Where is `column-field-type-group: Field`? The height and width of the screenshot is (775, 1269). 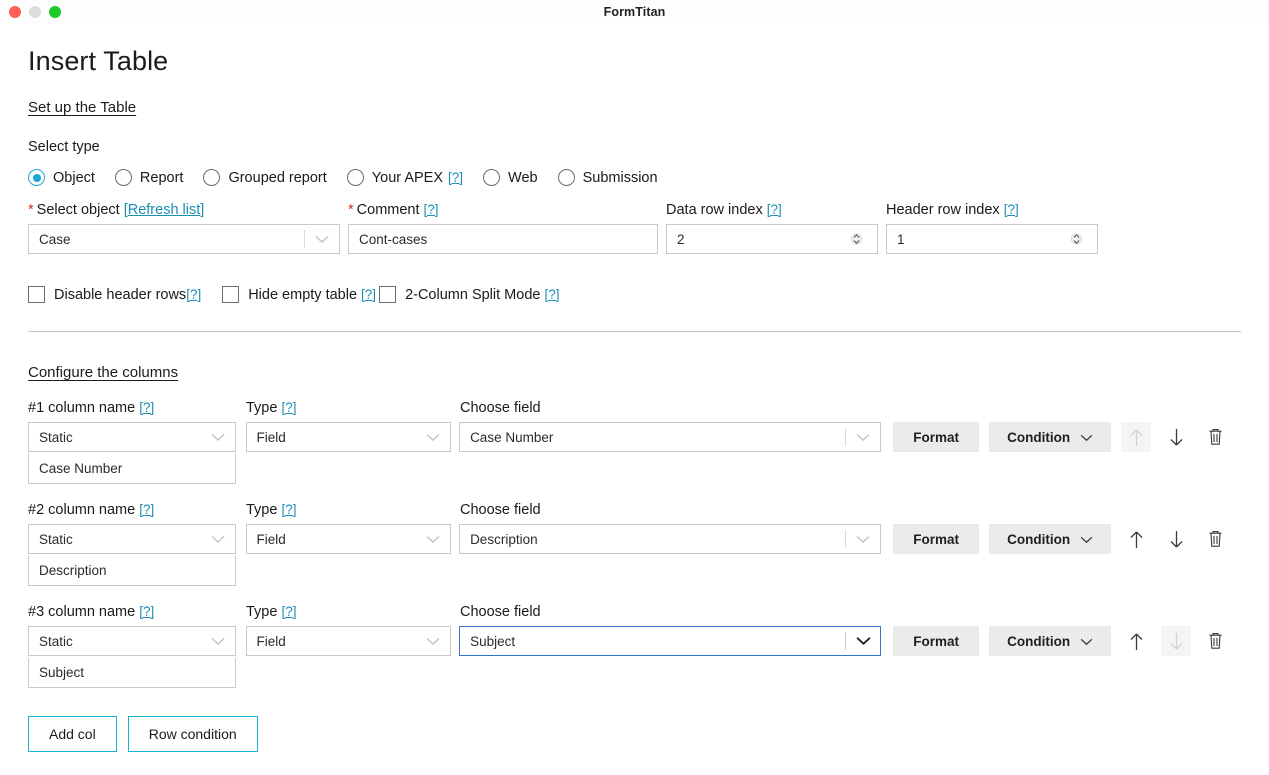
column-field-type-group: Field is located at coordinates (348, 437).